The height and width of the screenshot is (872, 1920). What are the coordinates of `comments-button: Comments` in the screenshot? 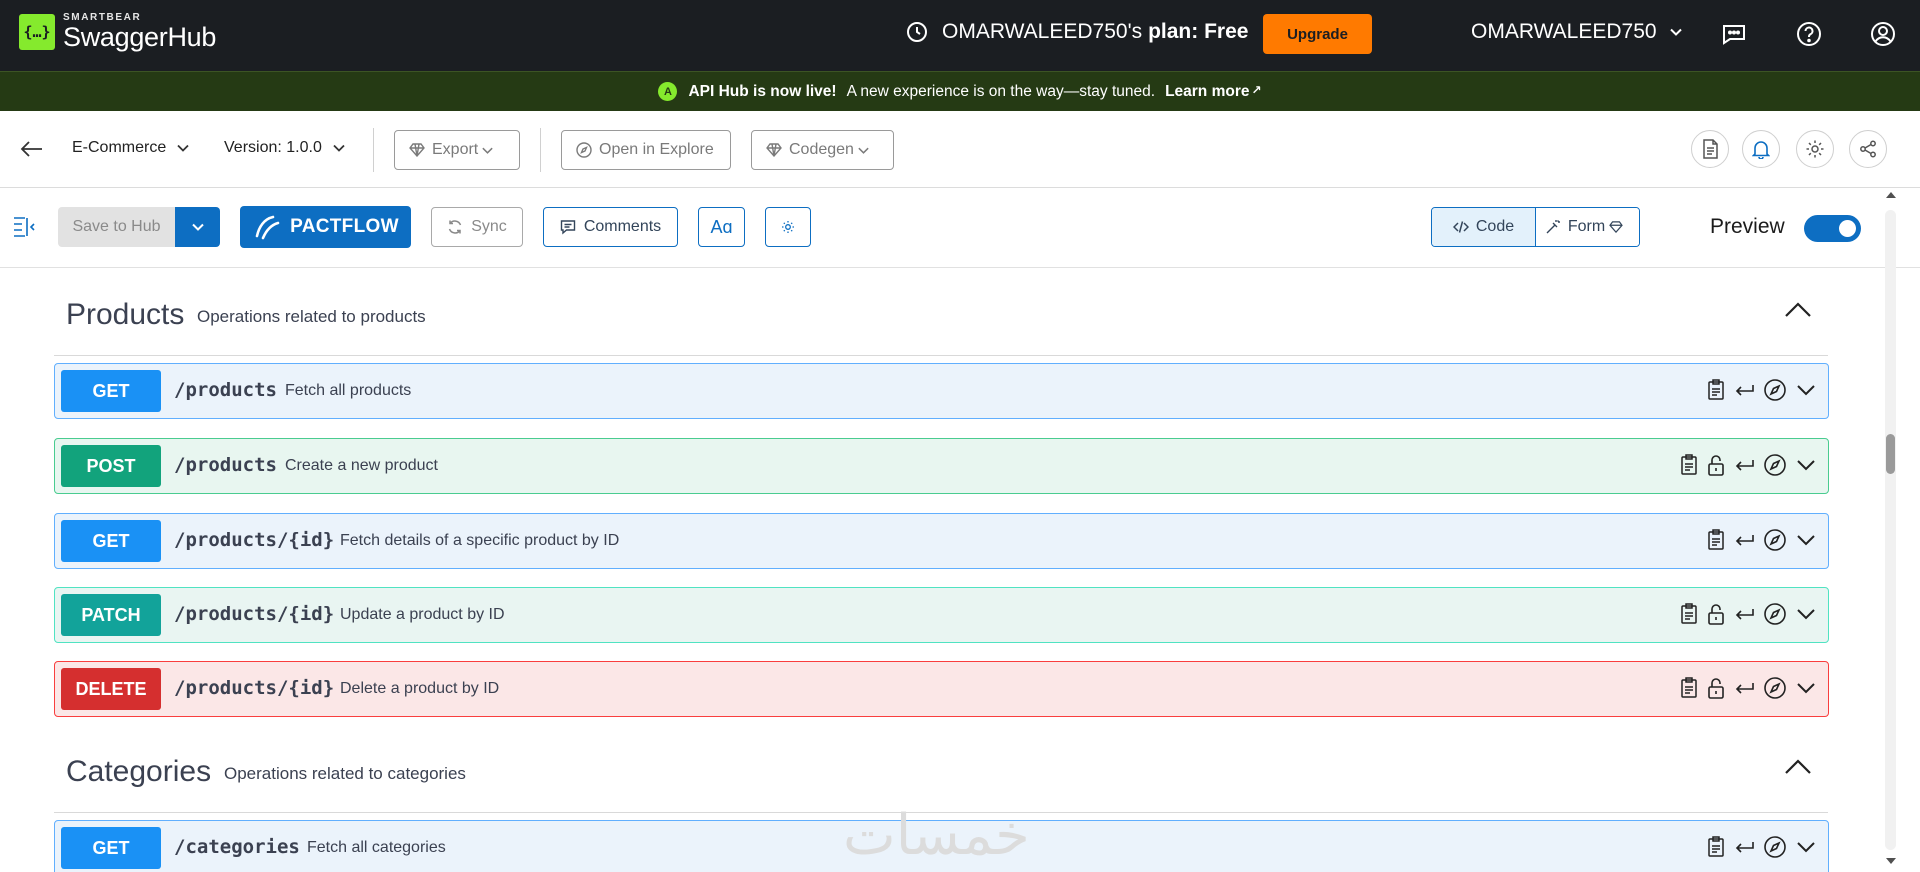 It's located at (610, 227).